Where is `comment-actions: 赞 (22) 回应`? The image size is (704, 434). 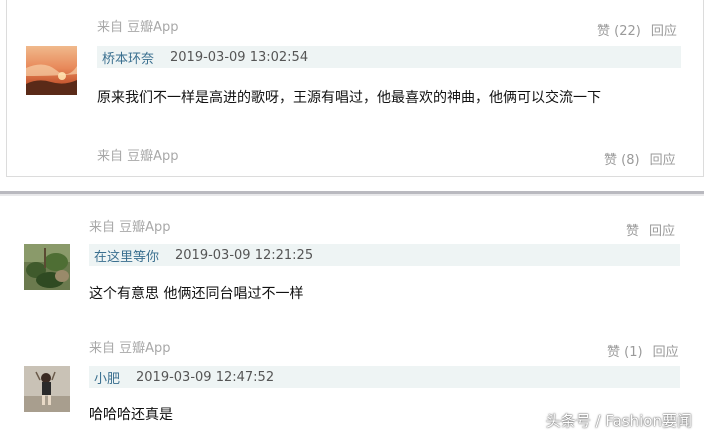 comment-actions: 赞 (22) 回应 is located at coordinates (637, 29).